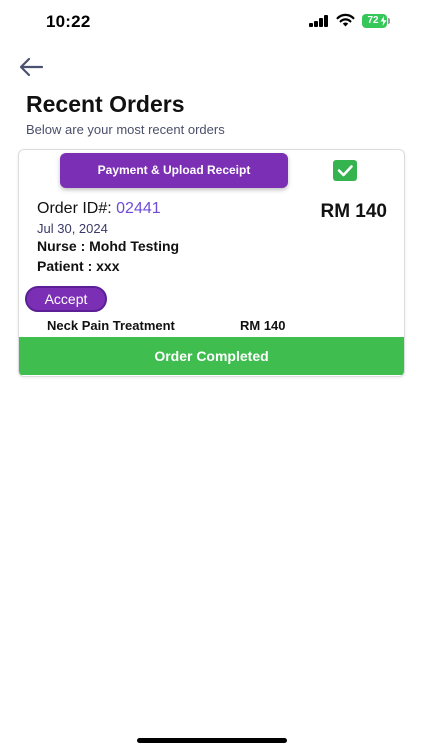  I want to click on order-total: RM 140, so click(353, 211).